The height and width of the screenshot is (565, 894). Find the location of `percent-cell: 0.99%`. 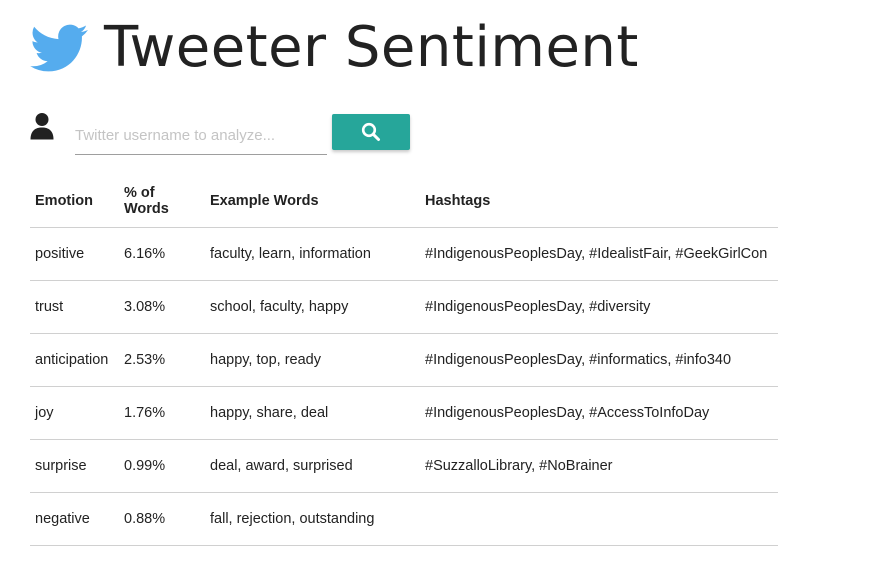

percent-cell: 0.99% is located at coordinates (162, 466).